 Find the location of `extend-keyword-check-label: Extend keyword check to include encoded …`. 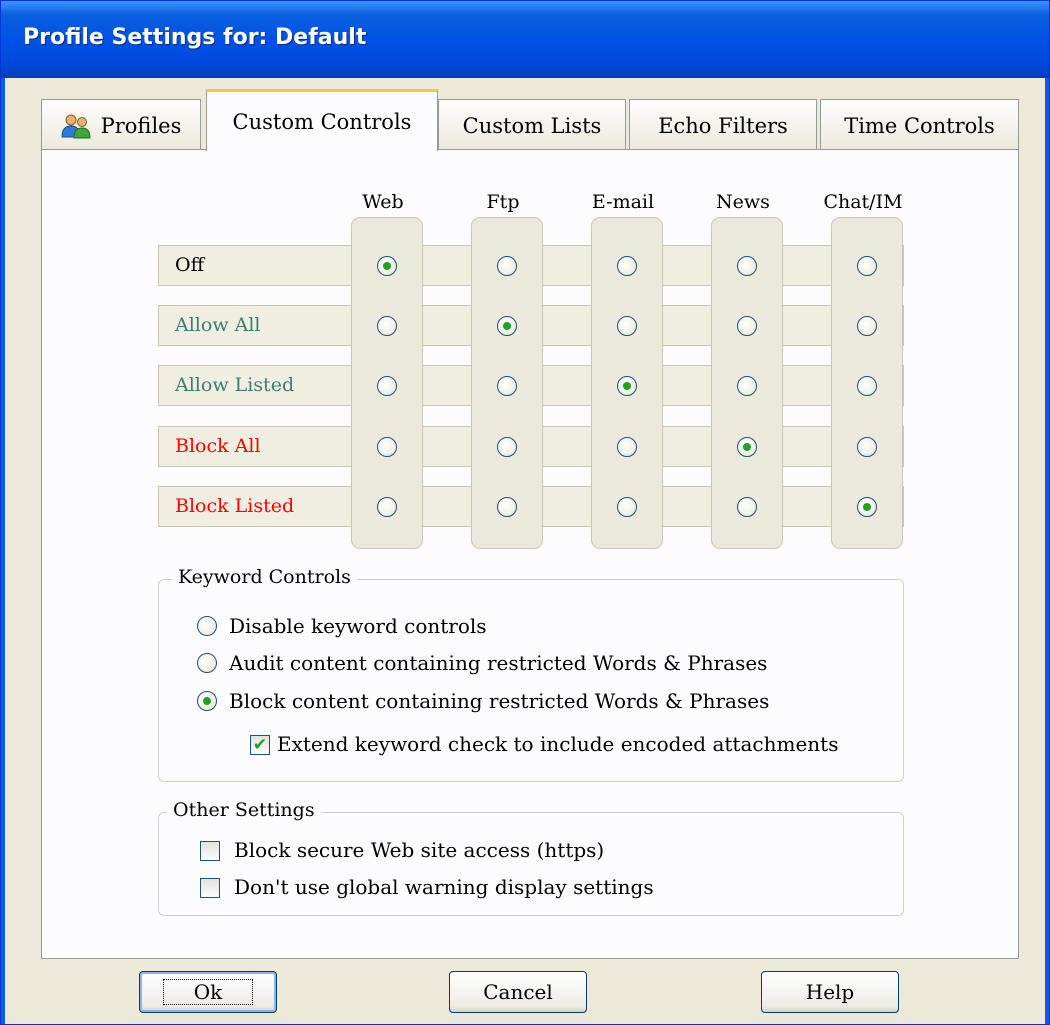

extend-keyword-check-label: Extend keyword check to include encoded … is located at coordinates (558, 744).